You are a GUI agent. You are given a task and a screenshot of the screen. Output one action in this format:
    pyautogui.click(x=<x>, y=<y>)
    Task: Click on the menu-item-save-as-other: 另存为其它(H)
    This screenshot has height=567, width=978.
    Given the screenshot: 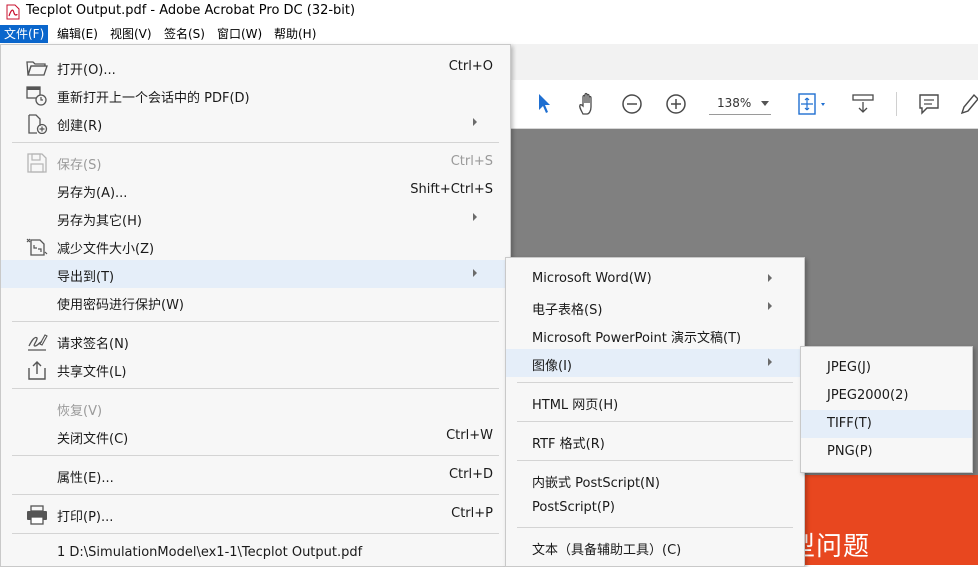 What is the action you would take?
    pyautogui.click(x=255, y=218)
    